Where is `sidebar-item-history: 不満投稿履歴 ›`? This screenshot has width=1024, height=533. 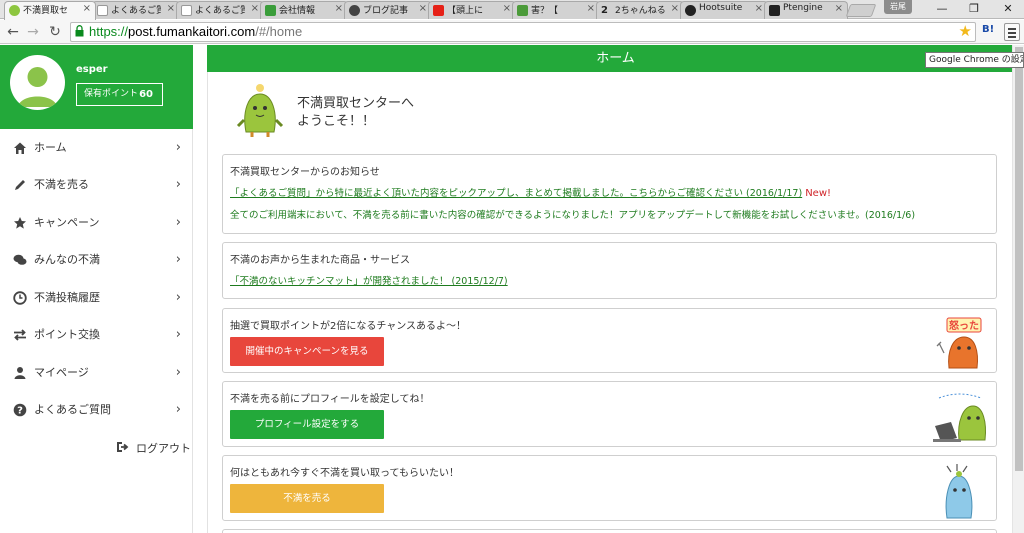
sidebar-item-history: 不満投稿履歴 › is located at coordinates (96, 298).